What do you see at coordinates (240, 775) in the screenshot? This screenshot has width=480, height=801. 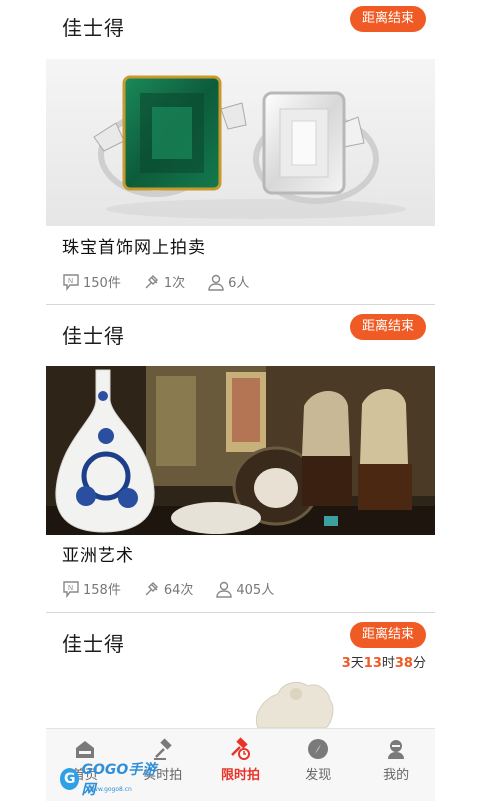 I see `tab-label: 限时拍` at bounding box center [240, 775].